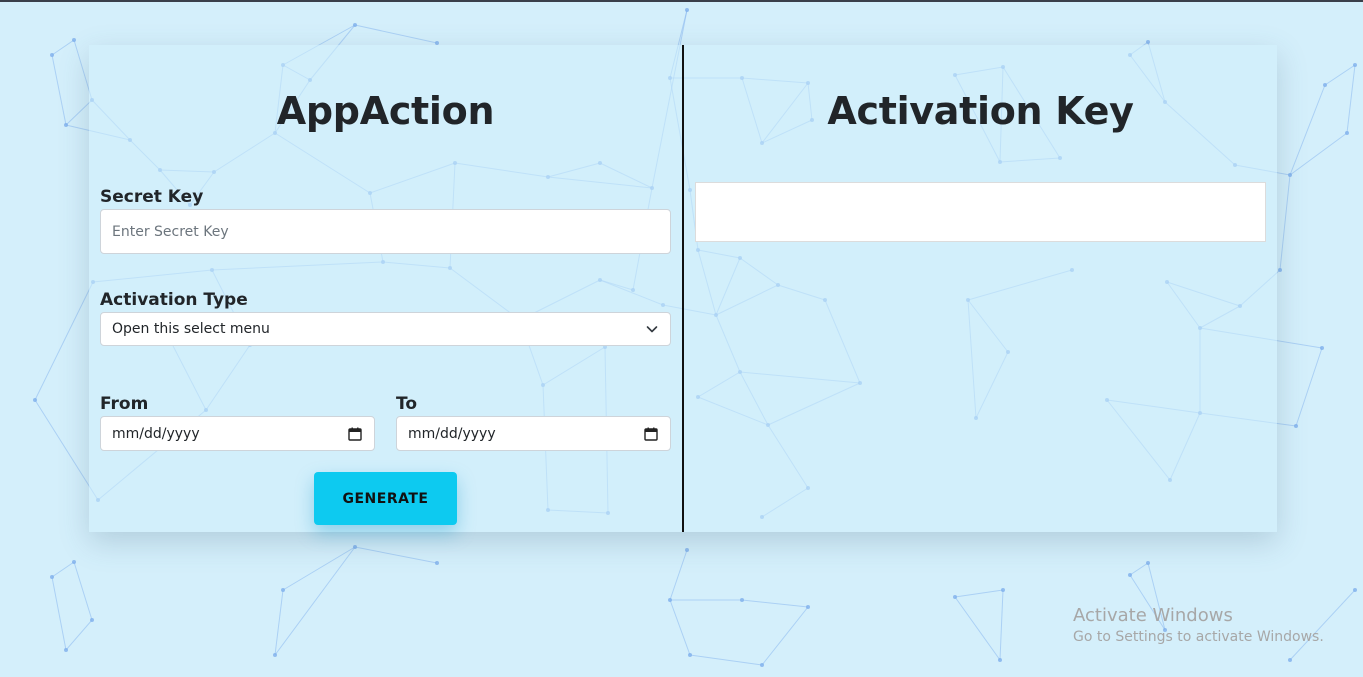 This screenshot has height=677, width=1363. I want to click on from-label: From, so click(124, 404).